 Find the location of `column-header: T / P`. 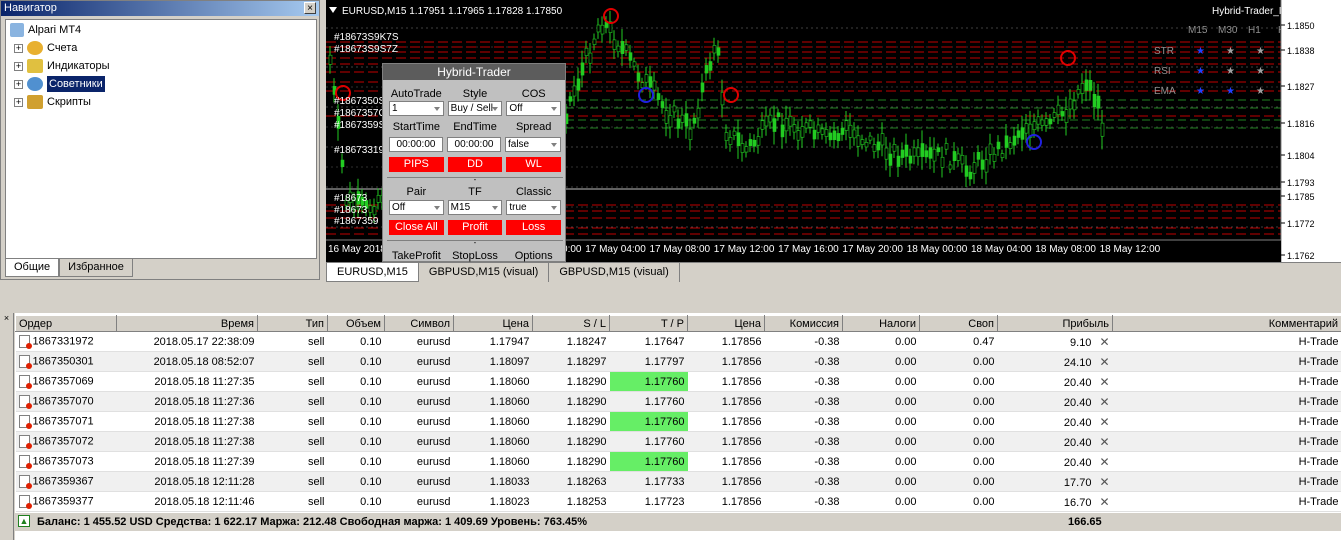

column-header: T / P is located at coordinates (648, 323).